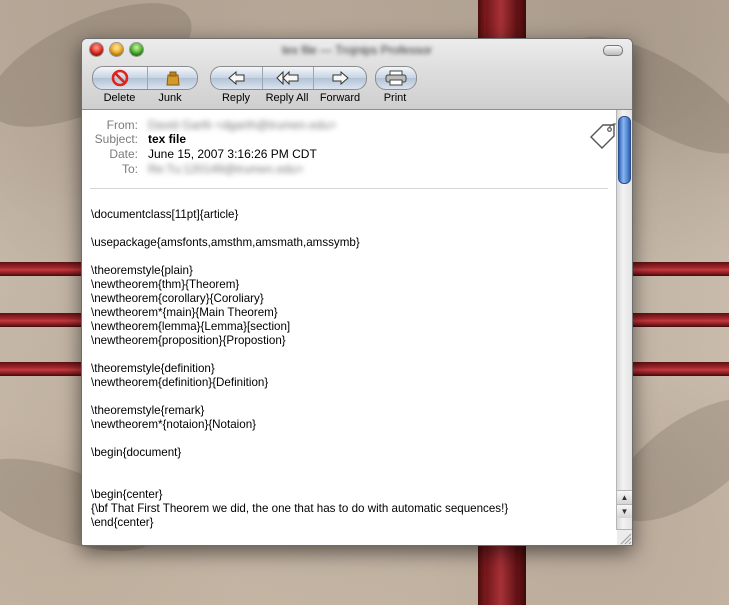  What do you see at coordinates (180, 382) in the screenshot?
I see `message-line: \newtheorem{definition}{Definition}` at bounding box center [180, 382].